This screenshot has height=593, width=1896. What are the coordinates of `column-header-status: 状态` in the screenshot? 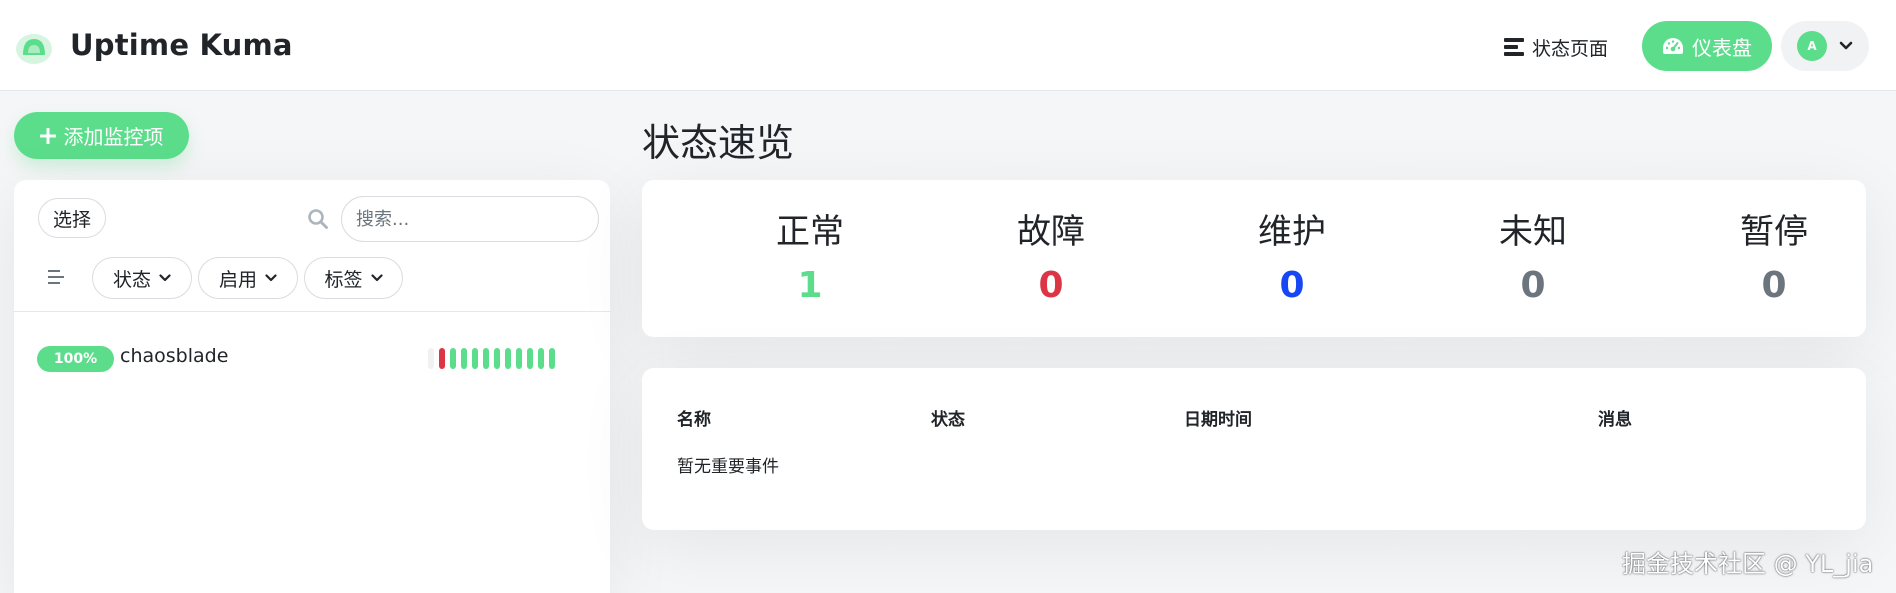 It's located at (948, 420).